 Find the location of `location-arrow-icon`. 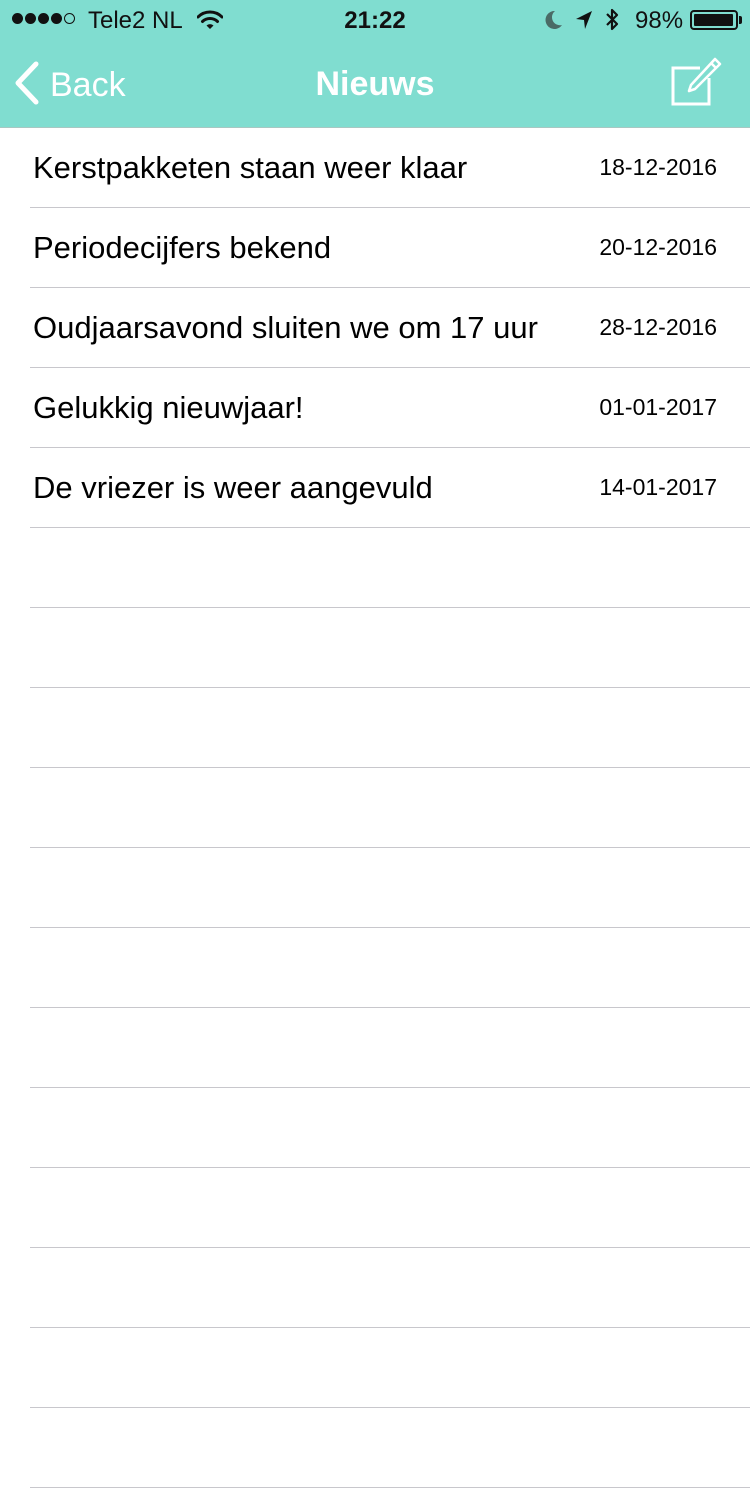

location-arrow-icon is located at coordinates (584, 23).